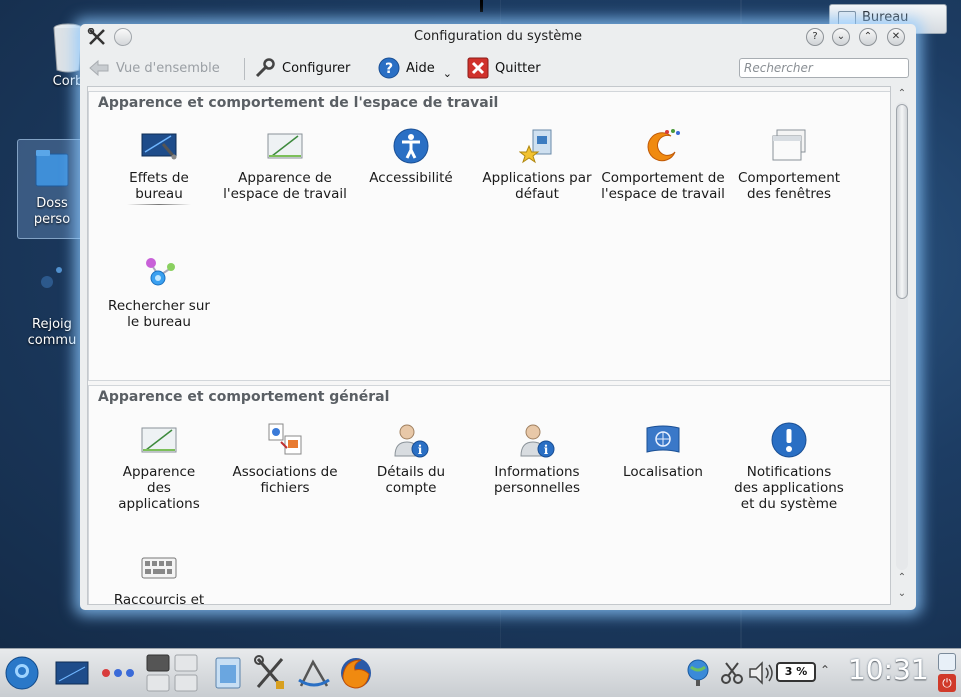 The width and height of the screenshot is (961, 697). What do you see at coordinates (302, 68) in the screenshot?
I see `configure-button: Configurer` at bounding box center [302, 68].